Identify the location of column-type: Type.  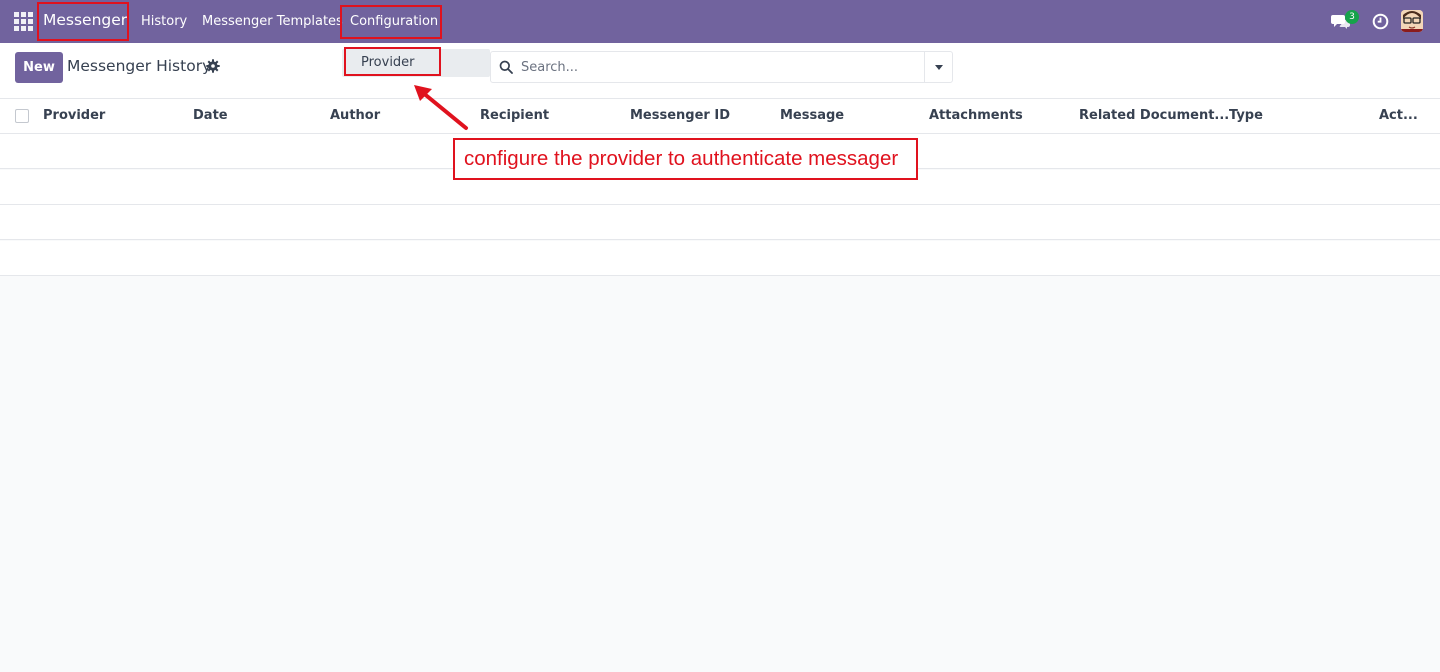
(1246, 115).